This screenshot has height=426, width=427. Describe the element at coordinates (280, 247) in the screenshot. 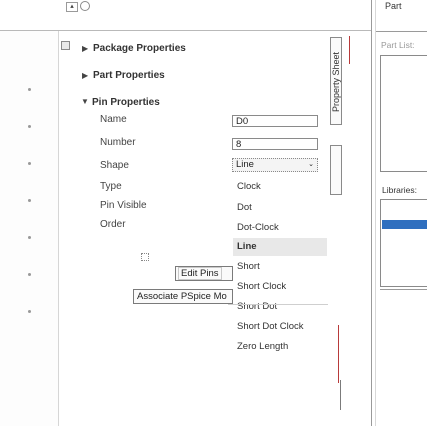

I see `shape-option-selected: Line` at that location.